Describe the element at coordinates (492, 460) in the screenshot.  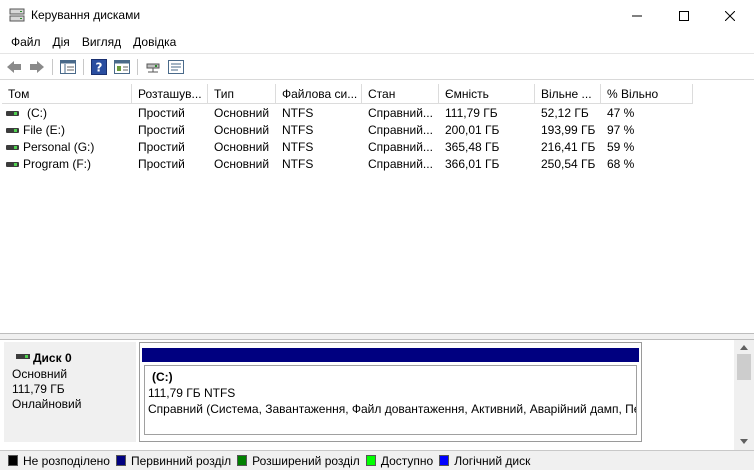
I see `legend-label: Логічний диск` at that location.